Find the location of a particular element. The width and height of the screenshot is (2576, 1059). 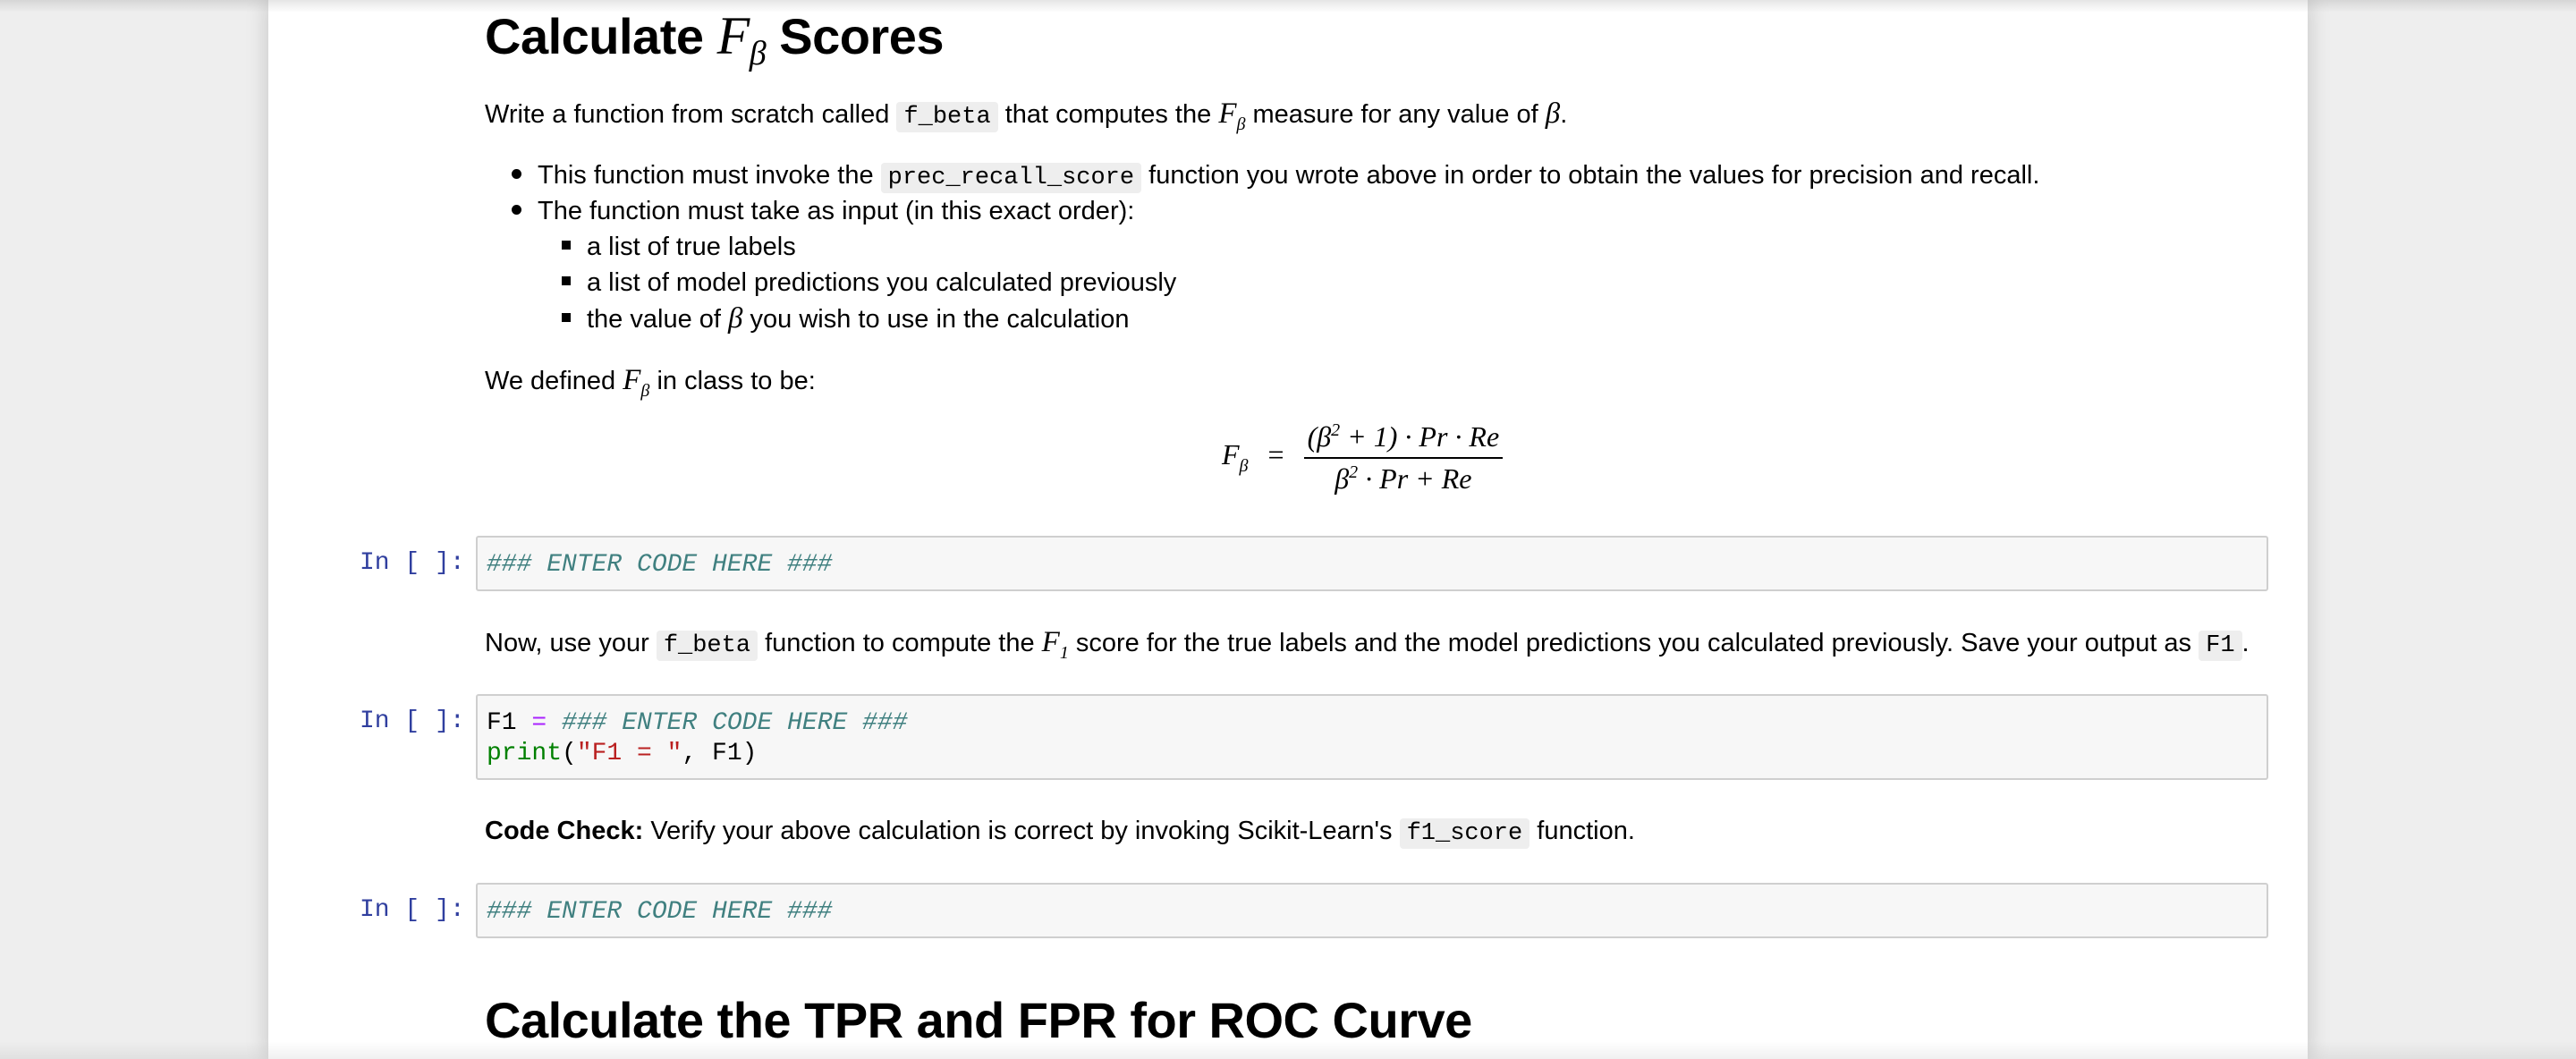

fbeta-formula: Fβ = (β2 + 1) · Pr · Re β2 · Pr + Re is located at coordinates (1363, 458).